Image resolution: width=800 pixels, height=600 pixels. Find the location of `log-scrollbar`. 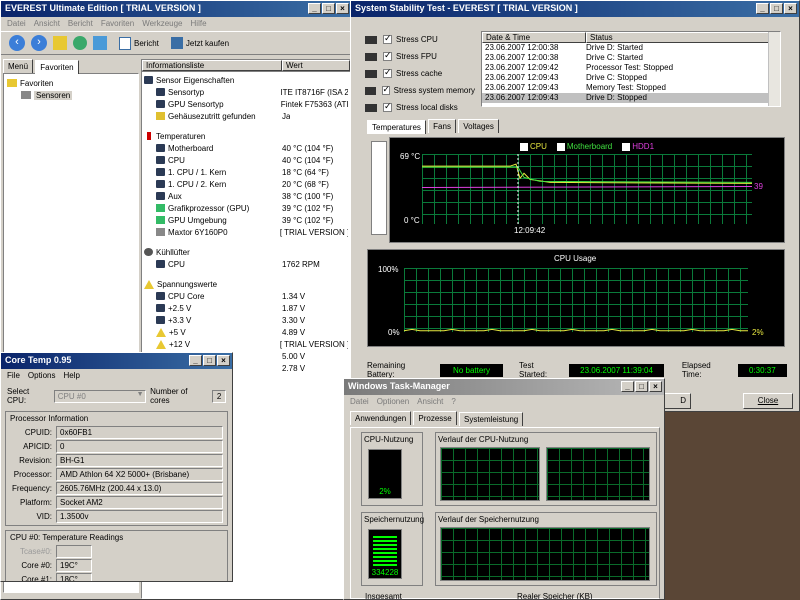

log-scrollbar is located at coordinates (774, 69).